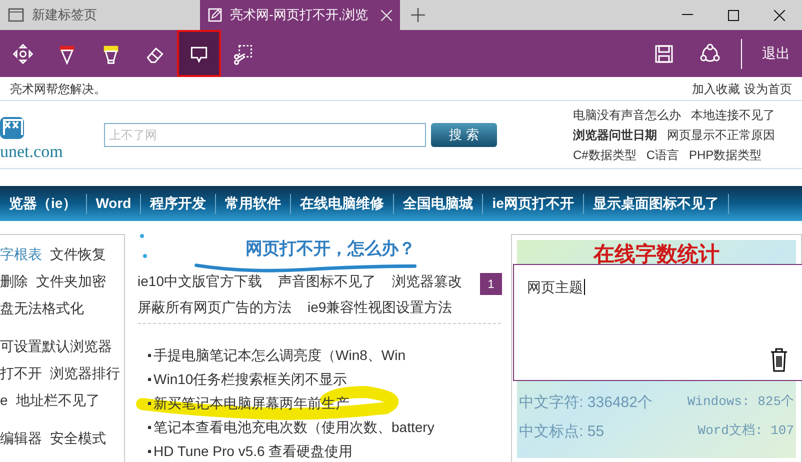 This screenshot has width=802, height=462. Describe the element at coordinates (265, 134) in the screenshot. I see `search-field: 上不了网` at that location.